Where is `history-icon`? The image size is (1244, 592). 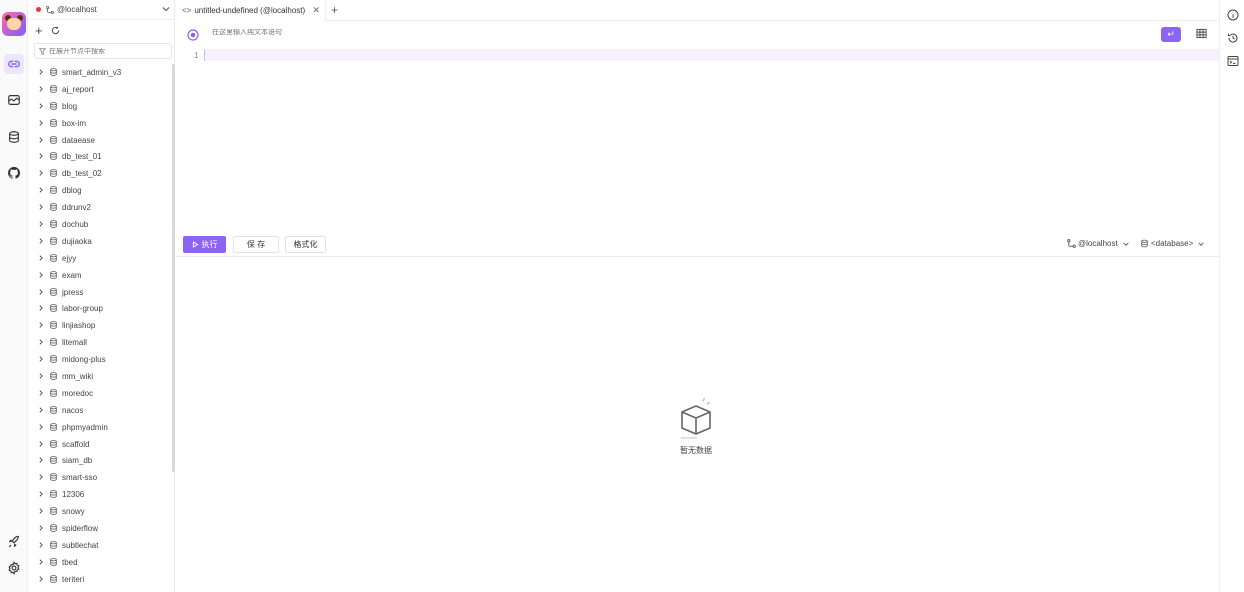
history-icon is located at coordinates (1233, 38).